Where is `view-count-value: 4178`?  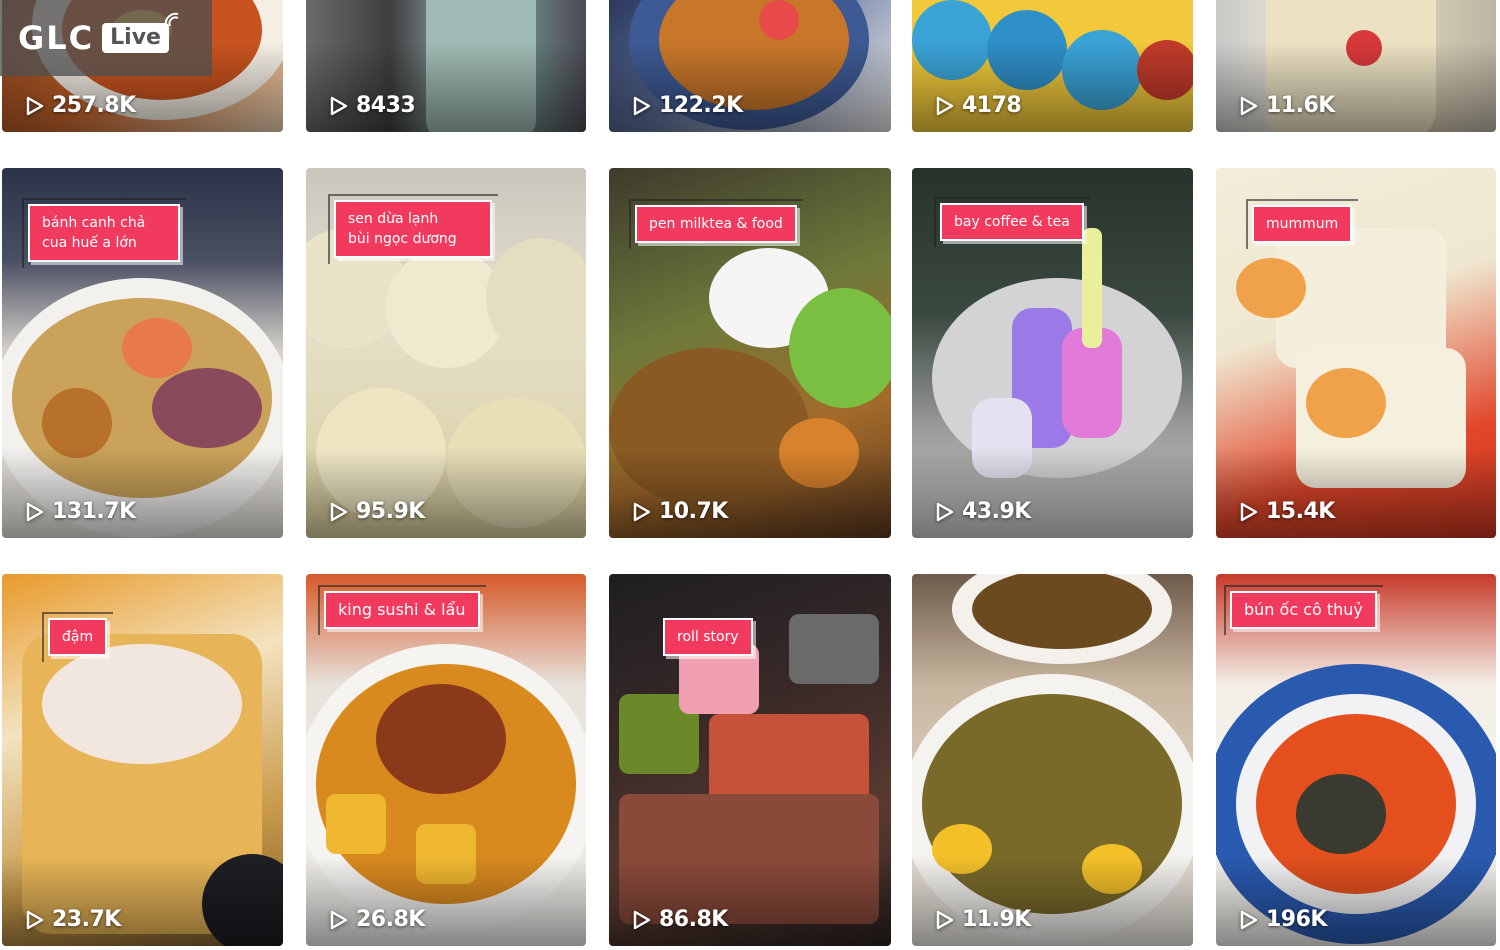
view-count-value: 4178 is located at coordinates (992, 105).